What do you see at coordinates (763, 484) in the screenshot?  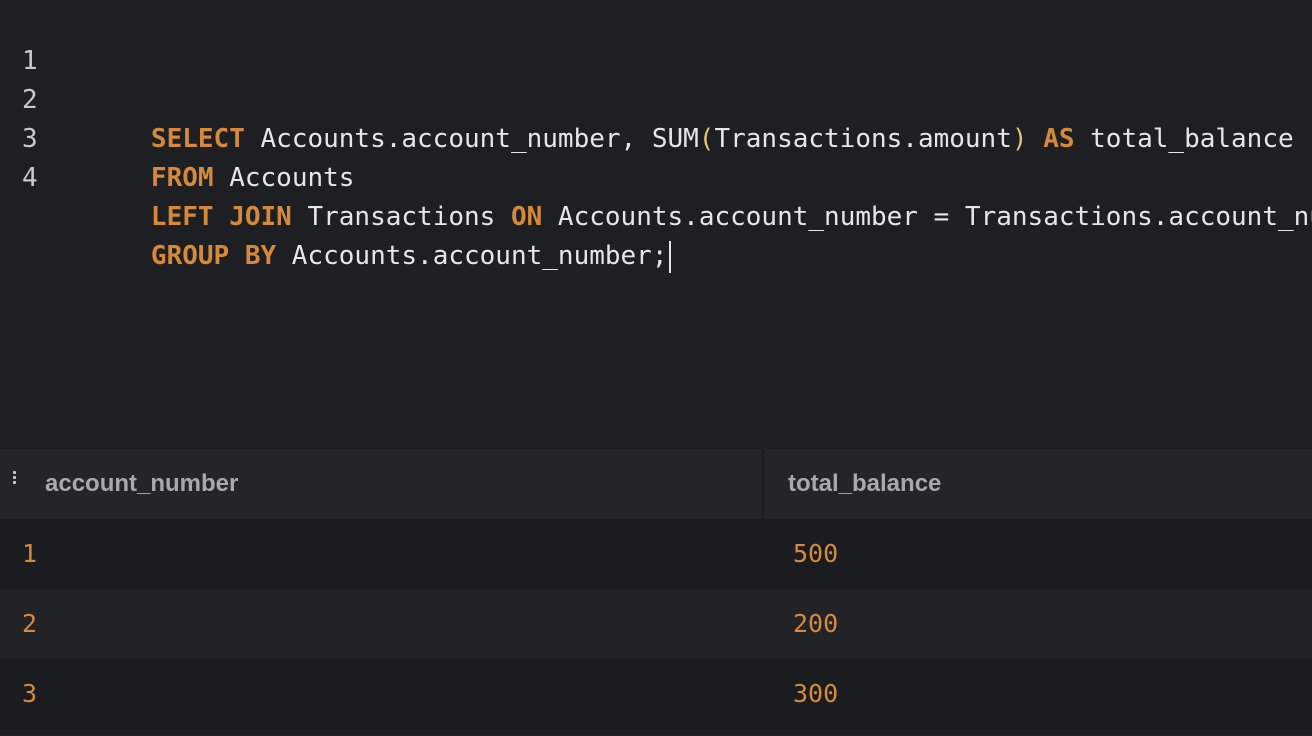 I see `column-resize-handle` at bounding box center [763, 484].